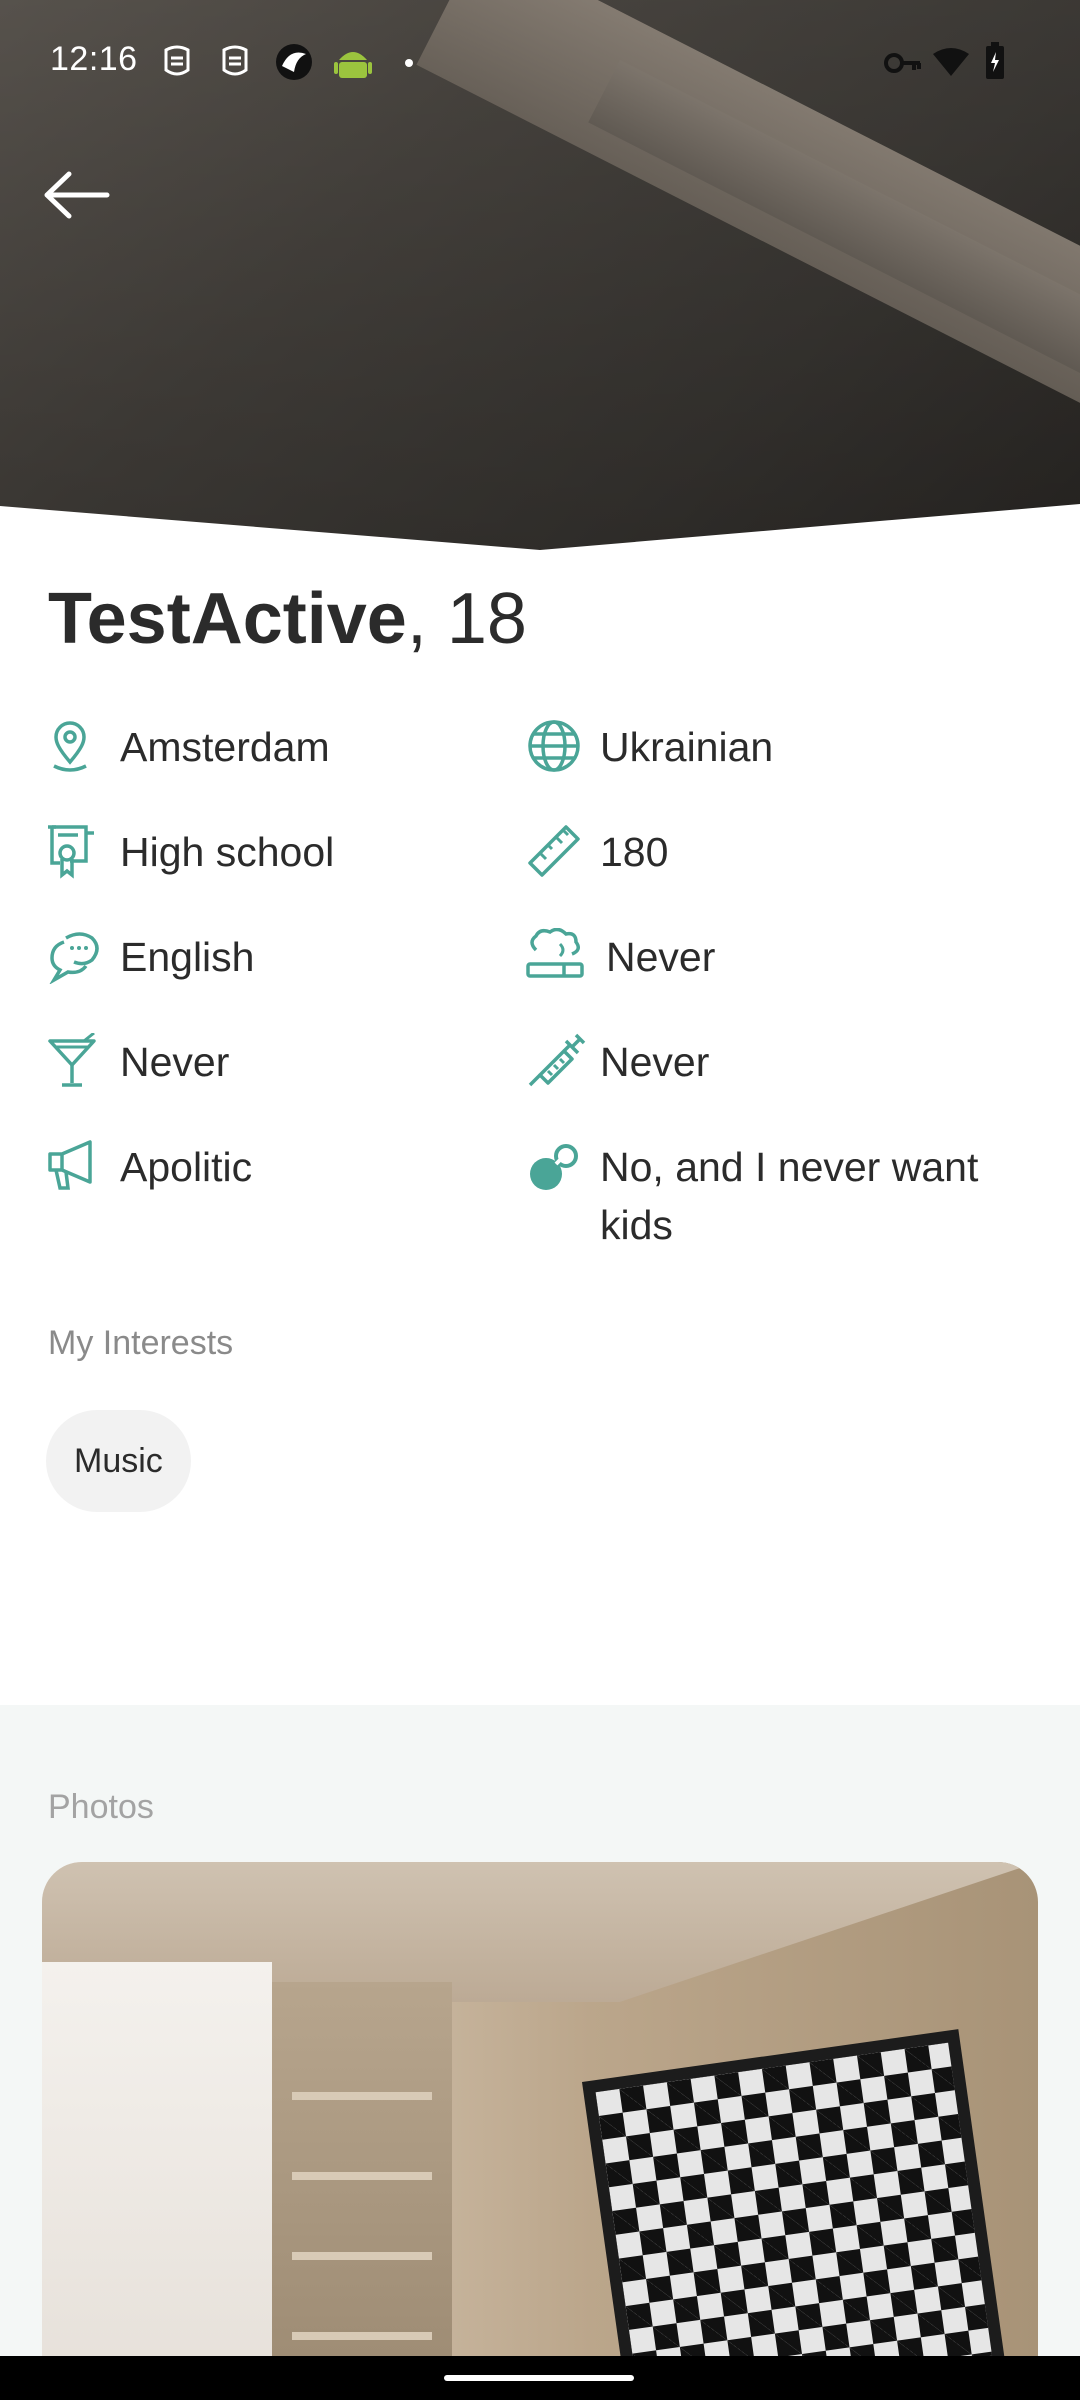 The height and width of the screenshot is (2400, 1080). I want to click on chat-bubbles-icon, so click(74, 958).